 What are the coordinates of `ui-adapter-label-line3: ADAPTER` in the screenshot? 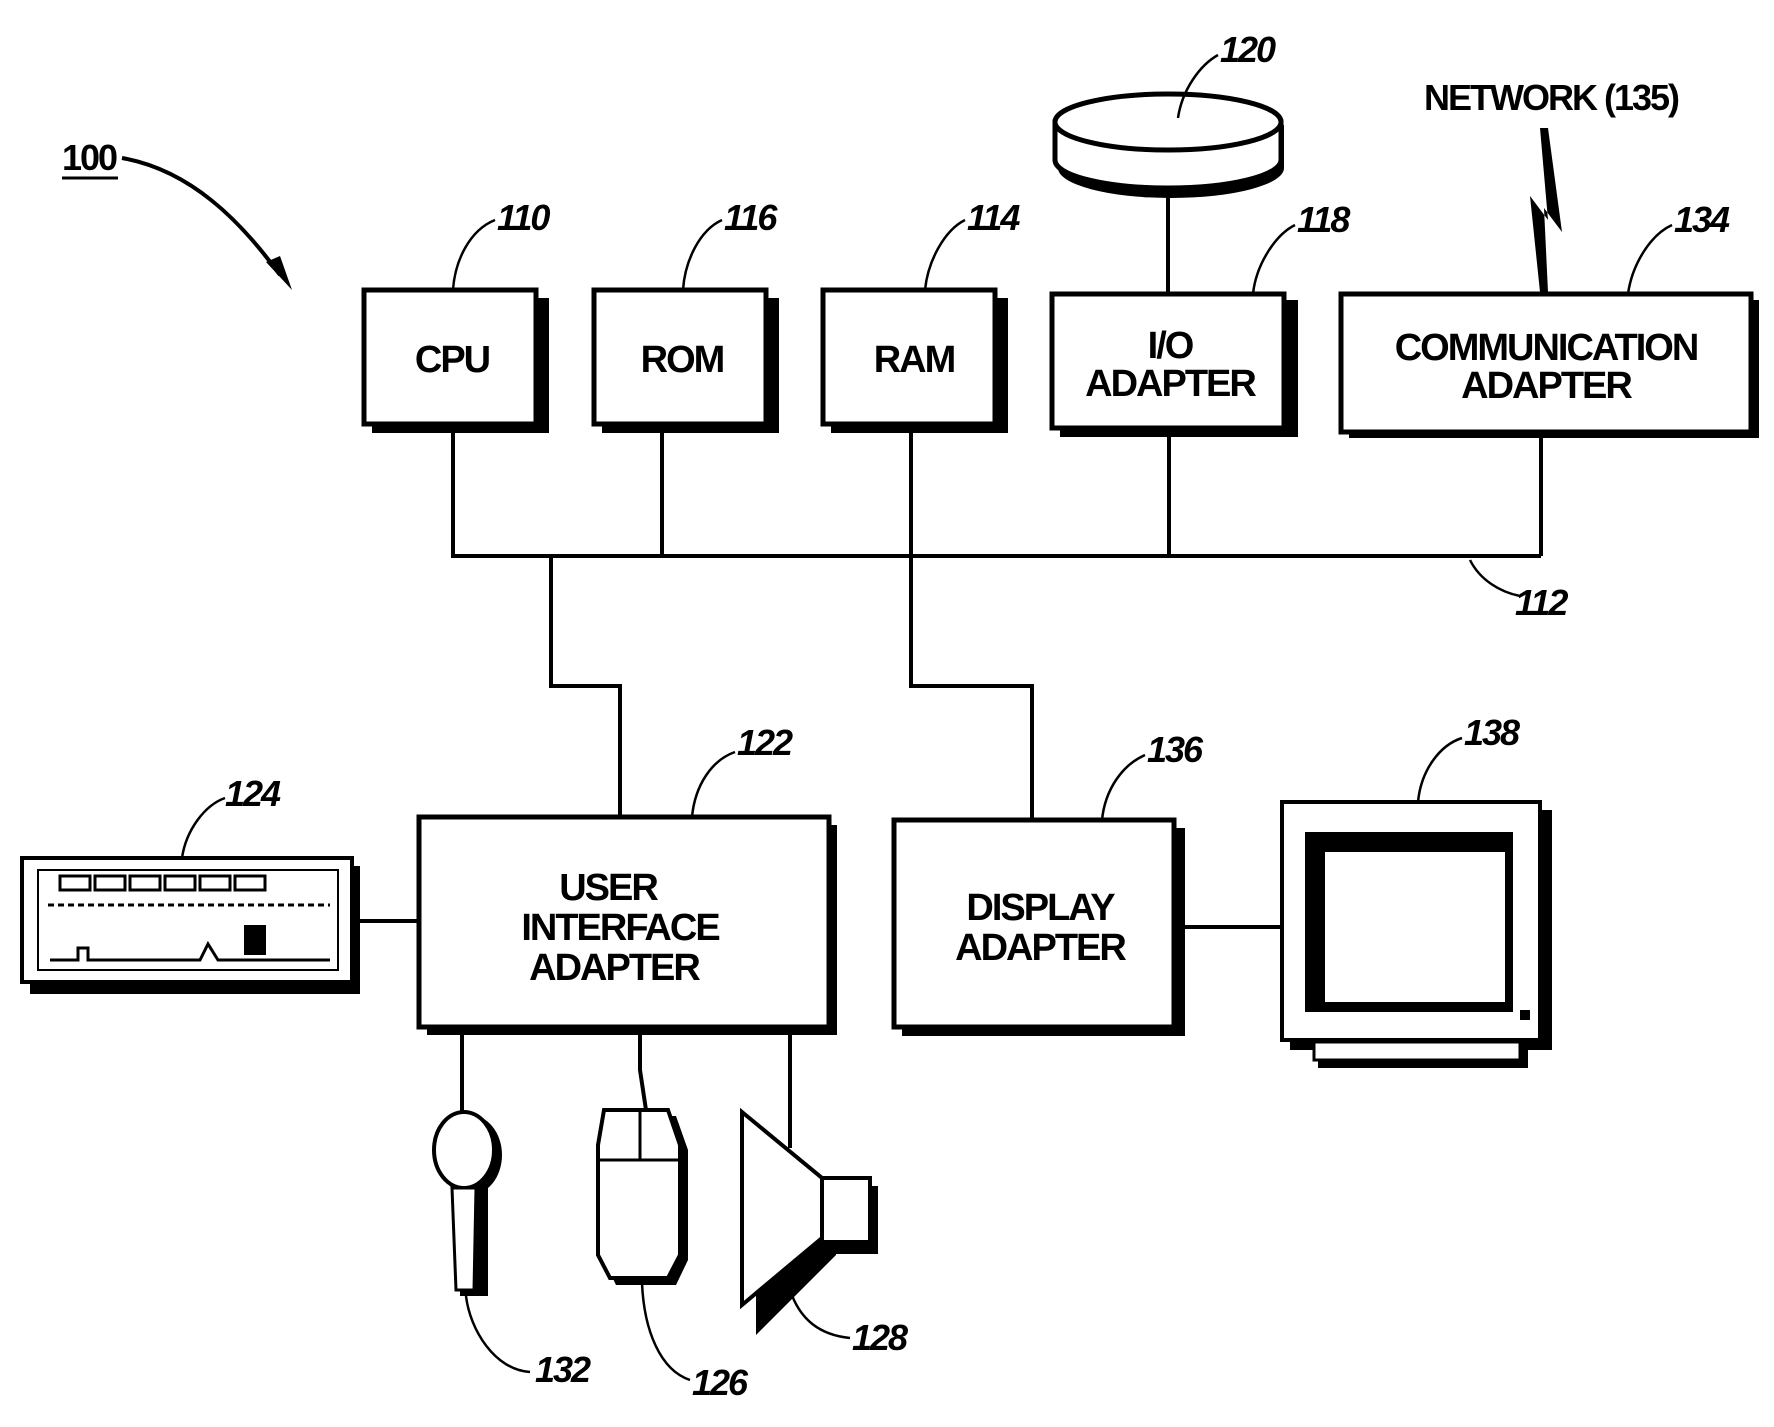 It's located at (614, 968).